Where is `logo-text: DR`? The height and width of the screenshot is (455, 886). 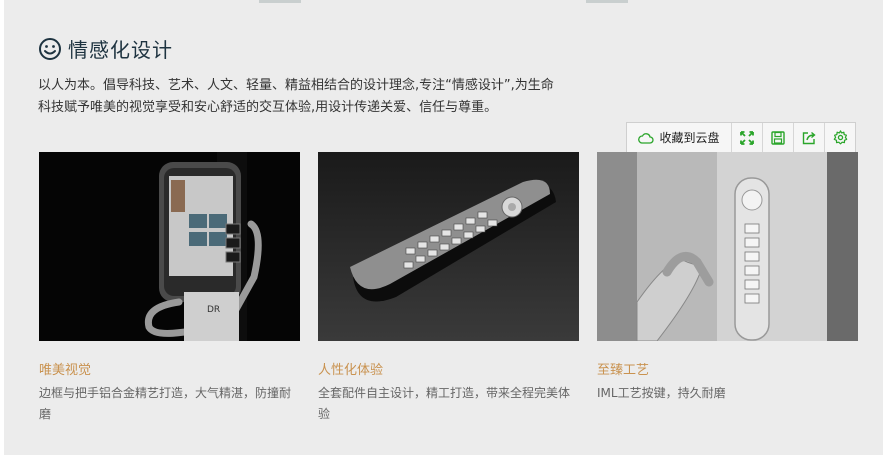
logo-text: DR is located at coordinates (213, 310).